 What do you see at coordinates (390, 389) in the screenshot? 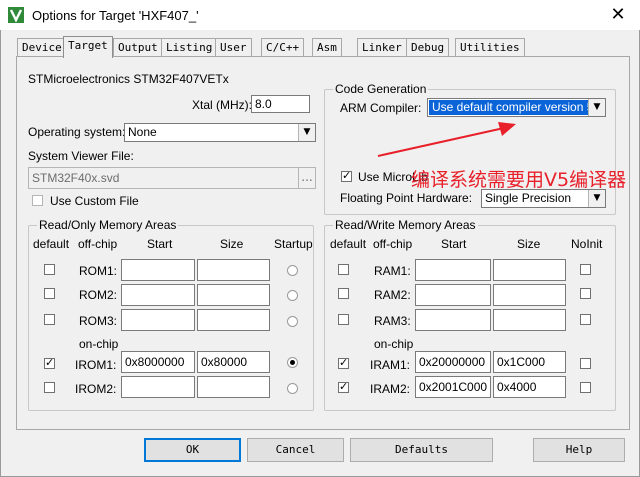
I see `iram2-label: IRAM2:` at bounding box center [390, 389].